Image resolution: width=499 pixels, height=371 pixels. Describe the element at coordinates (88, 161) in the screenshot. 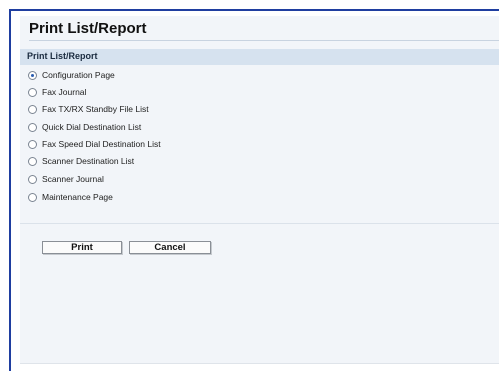

I see `option-label: Scanner Destination List` at that location.